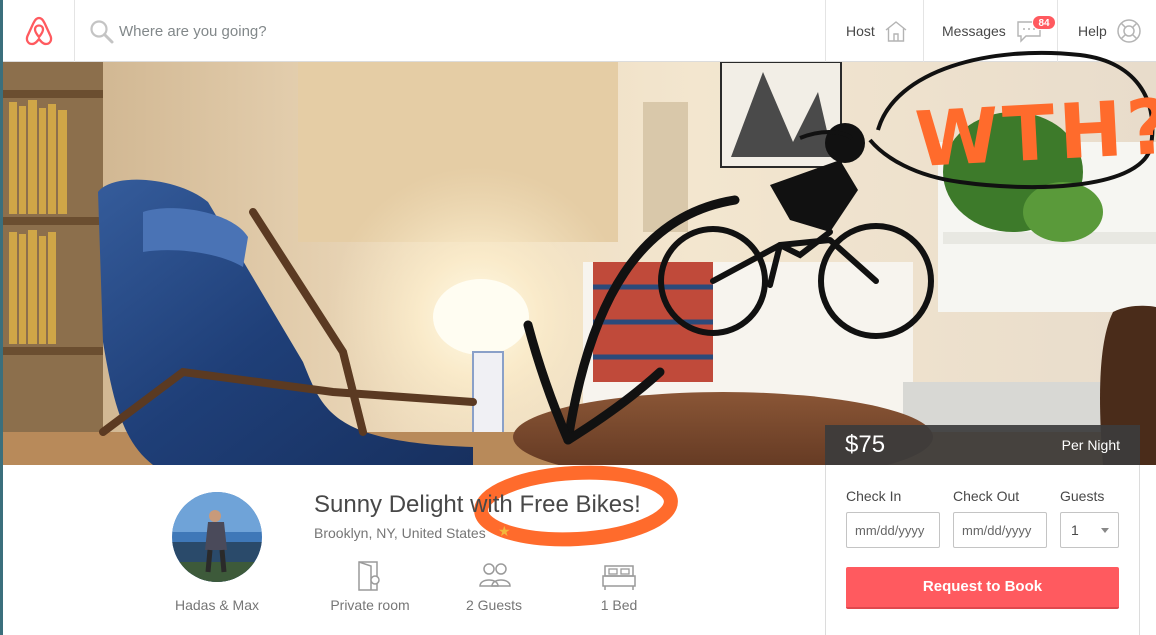 The width and height of the screenshot is (1156, 635). I want to click on lifebuoy-icon, so click(1129, 31).